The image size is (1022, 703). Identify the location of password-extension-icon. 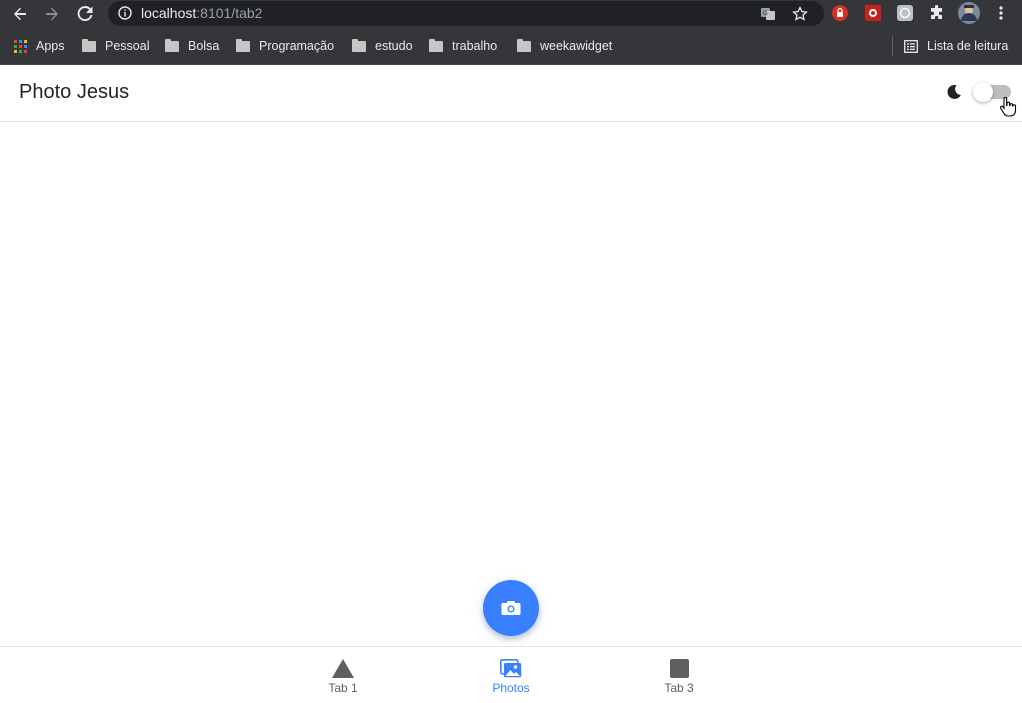
(840, 13).